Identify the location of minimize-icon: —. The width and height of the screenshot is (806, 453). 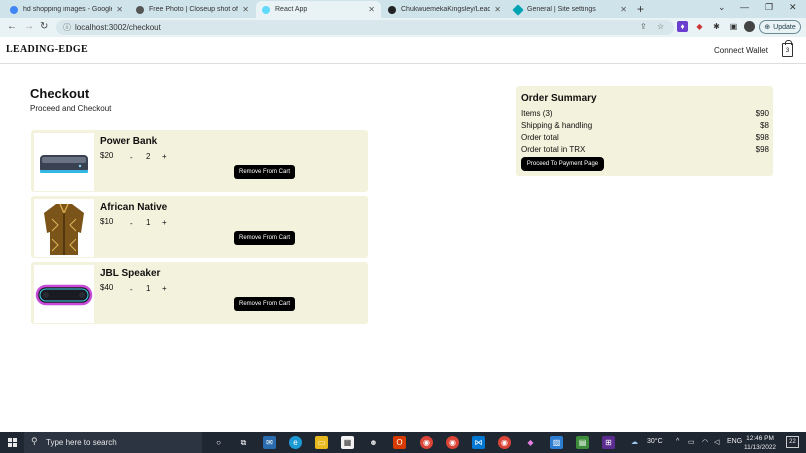
(744, 7).